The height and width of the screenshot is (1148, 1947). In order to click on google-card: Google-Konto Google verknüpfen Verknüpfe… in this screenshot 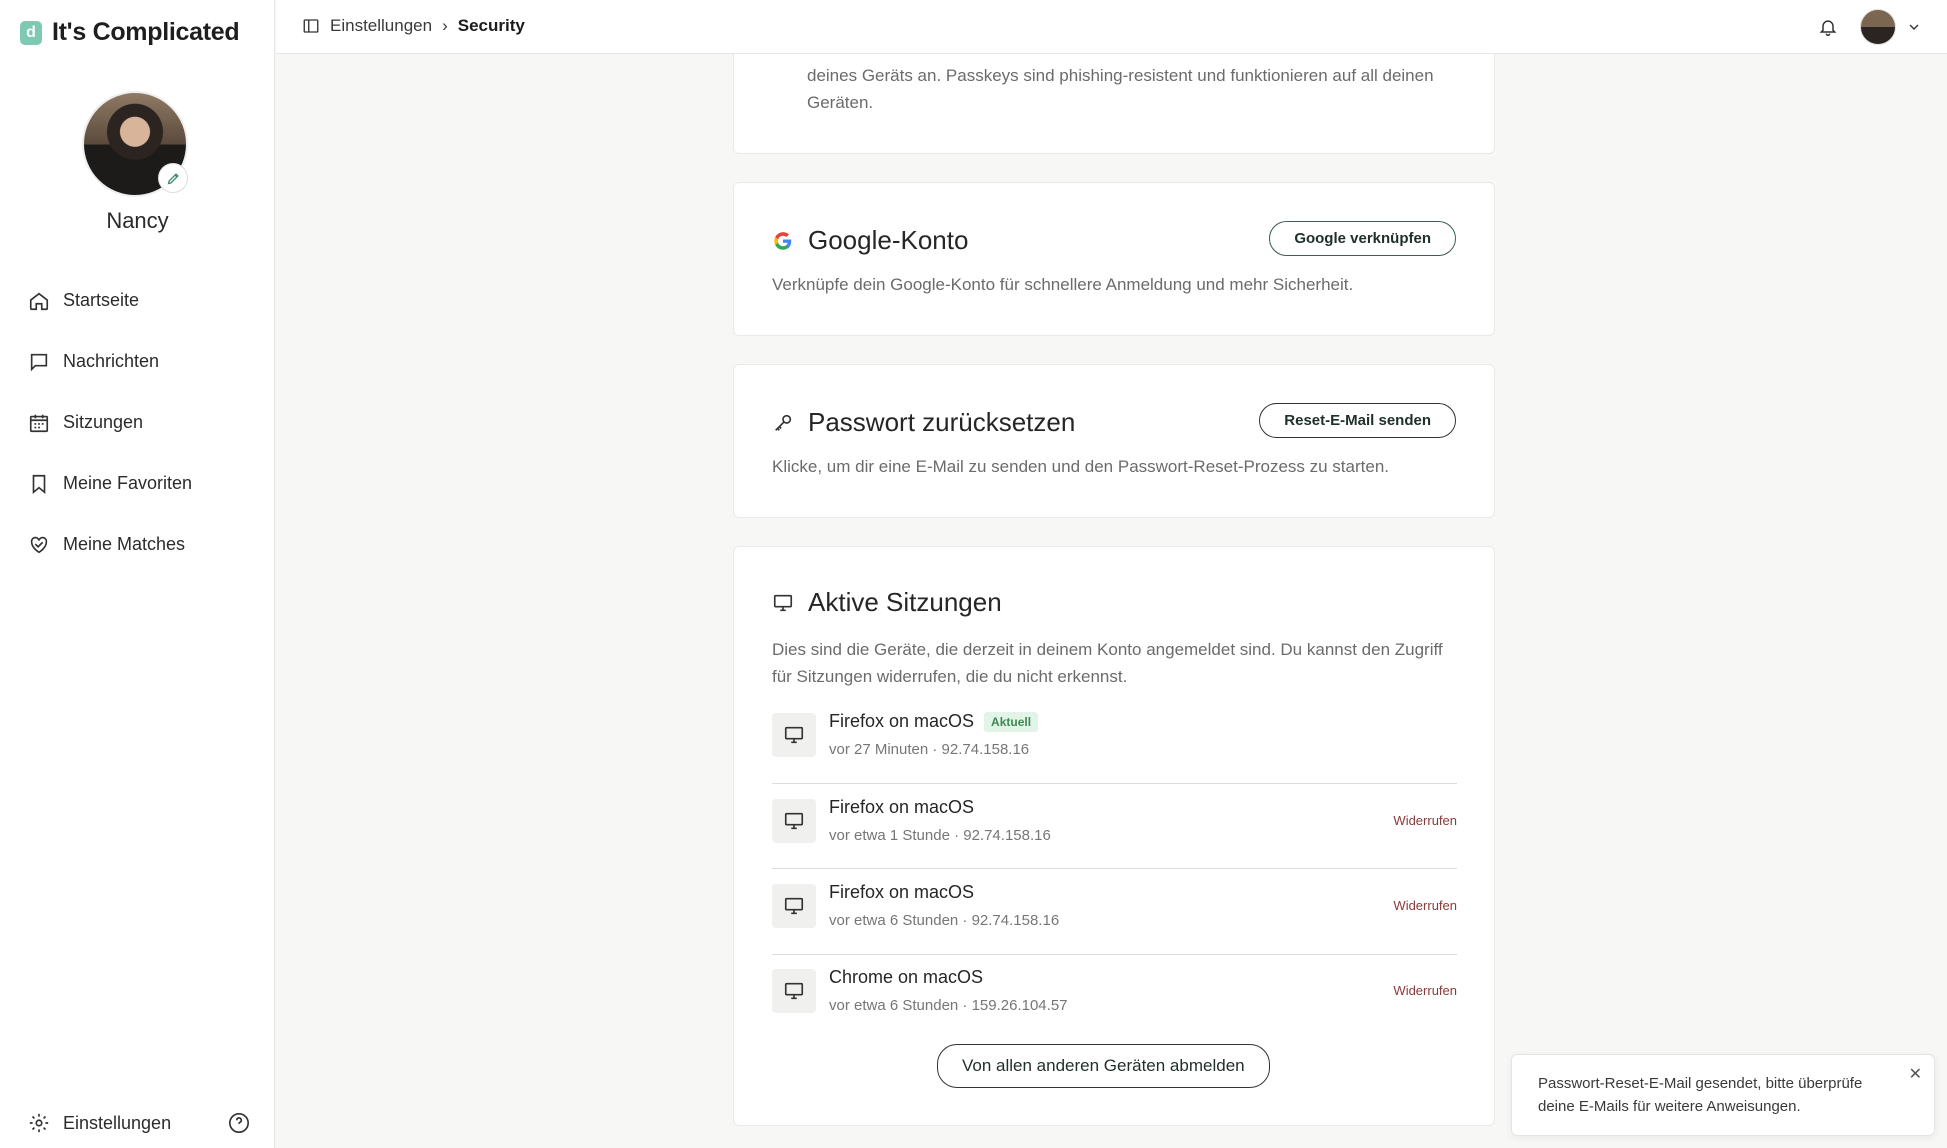, I will do `click(1114, 259)`.